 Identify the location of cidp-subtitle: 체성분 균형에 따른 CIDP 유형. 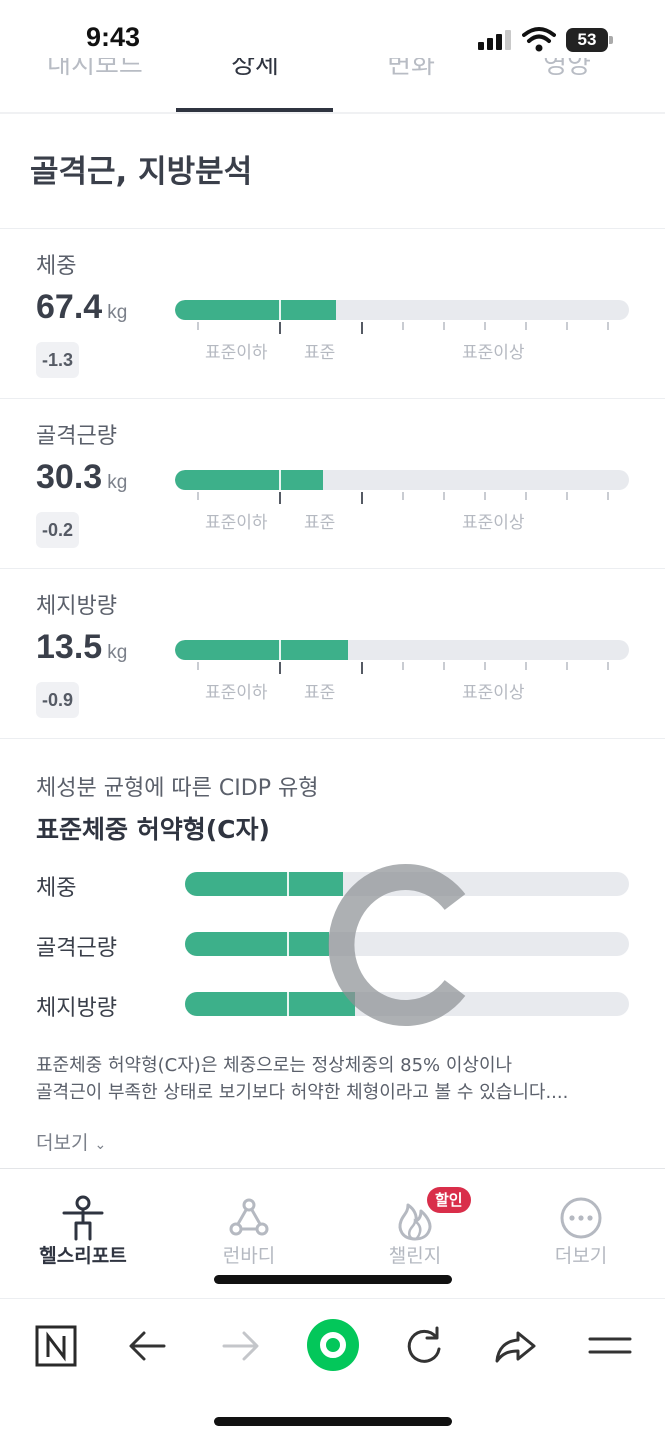
(177, 788).